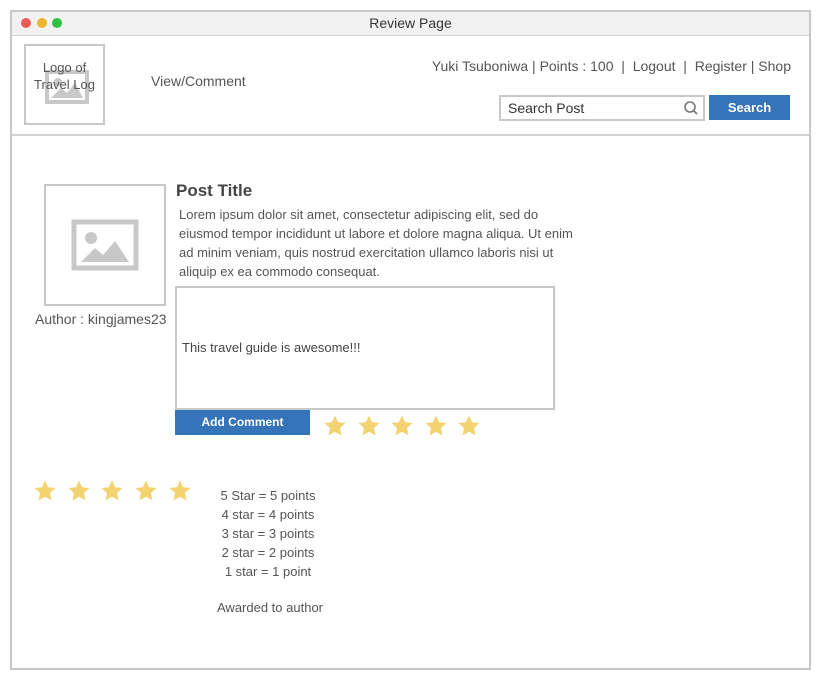 This screenshot has width=822, height=680. I want to click on image-placeholder-icon, so click(105, 245).